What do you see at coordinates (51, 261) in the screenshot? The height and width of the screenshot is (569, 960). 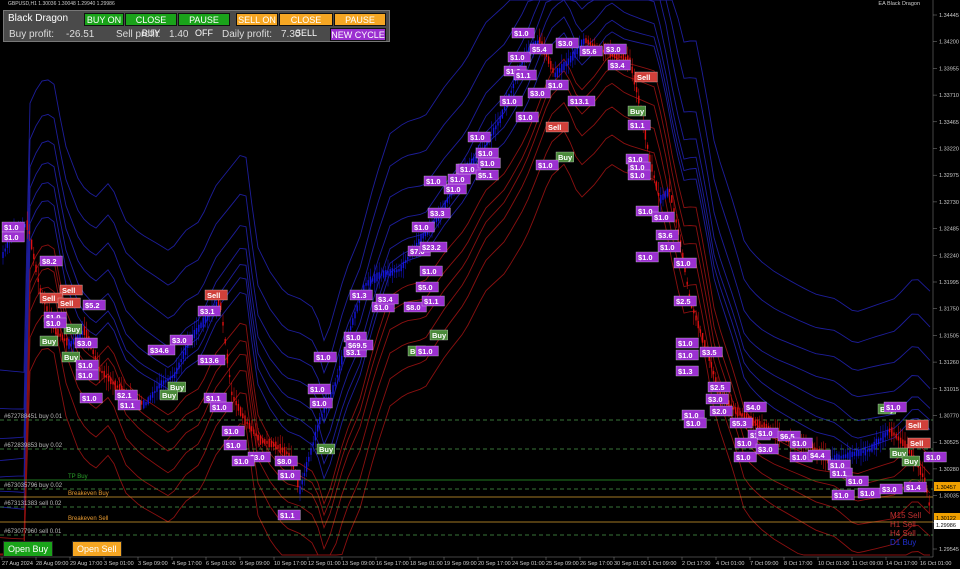 I see `profit-label: $8.2` at bounding box center [51, 261].